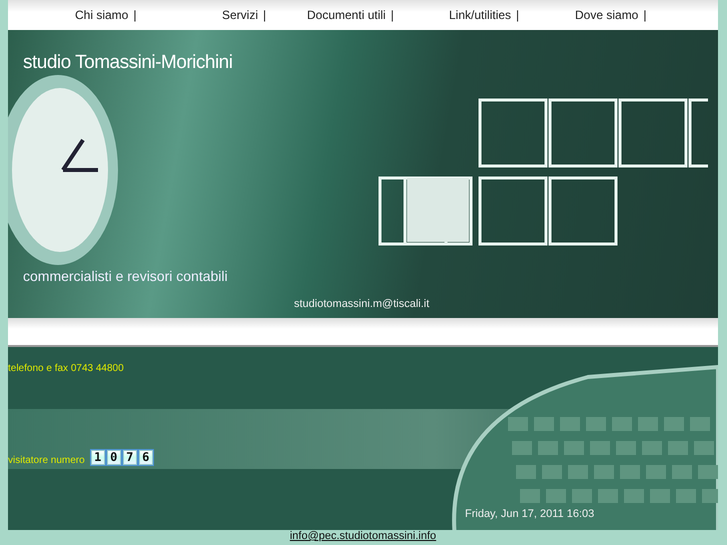  I want to click on date-text: Friday, Jun 17, 2011 16:03, so click(529, 514).